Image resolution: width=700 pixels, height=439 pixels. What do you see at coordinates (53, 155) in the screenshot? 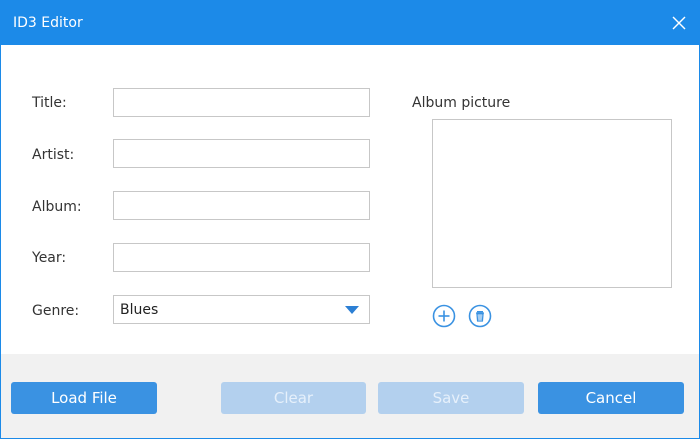
I see `artist-label: Artist:` at bounding box center [53, 155].